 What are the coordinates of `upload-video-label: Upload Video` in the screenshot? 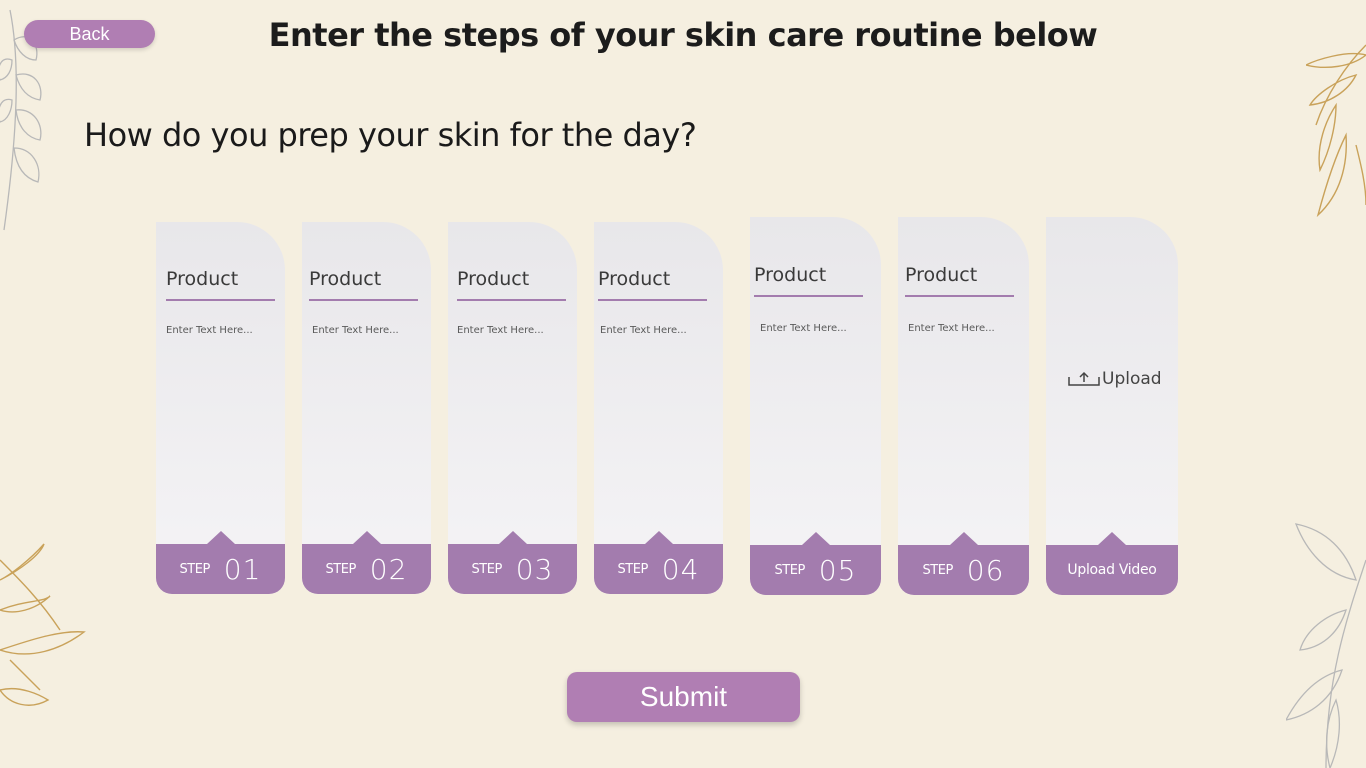 It's located at (1112, 570).